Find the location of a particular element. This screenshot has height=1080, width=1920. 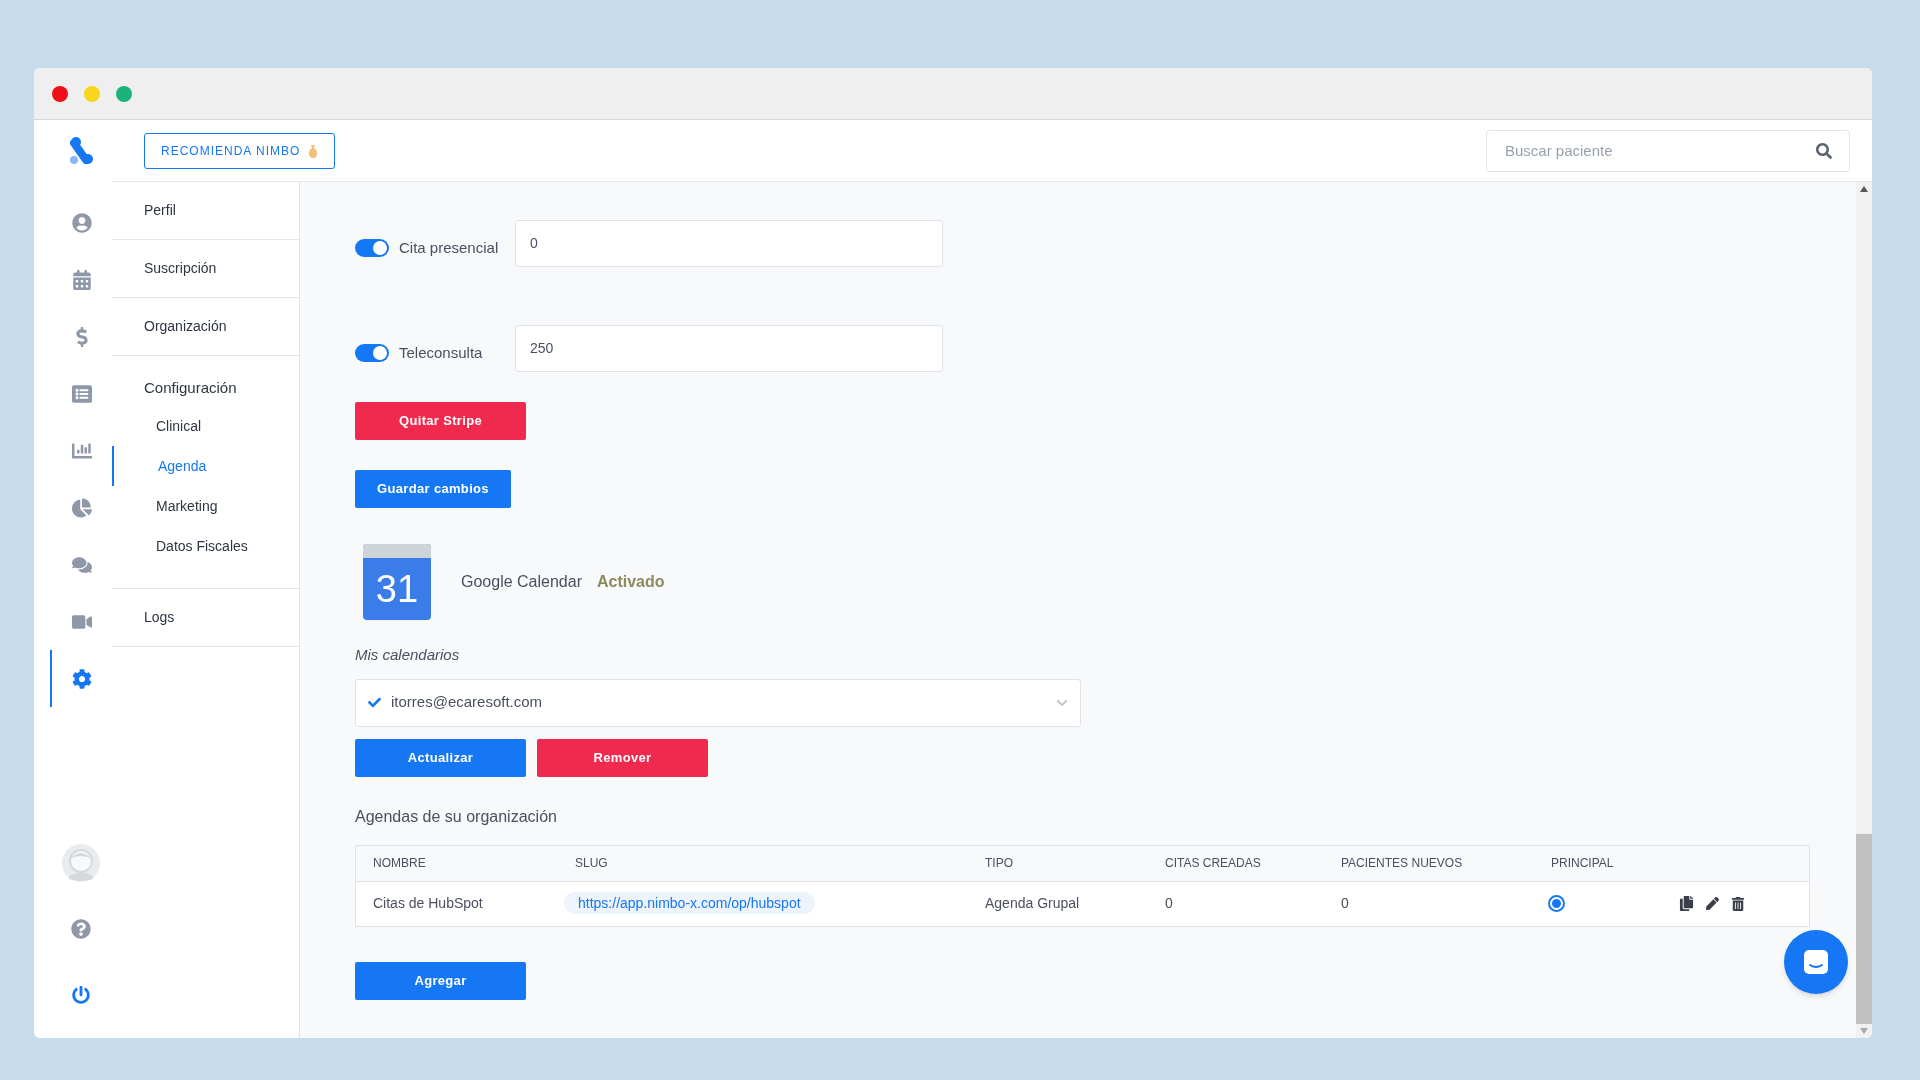

section-title: Agendas de su organización is located at coordinates (456, 816).